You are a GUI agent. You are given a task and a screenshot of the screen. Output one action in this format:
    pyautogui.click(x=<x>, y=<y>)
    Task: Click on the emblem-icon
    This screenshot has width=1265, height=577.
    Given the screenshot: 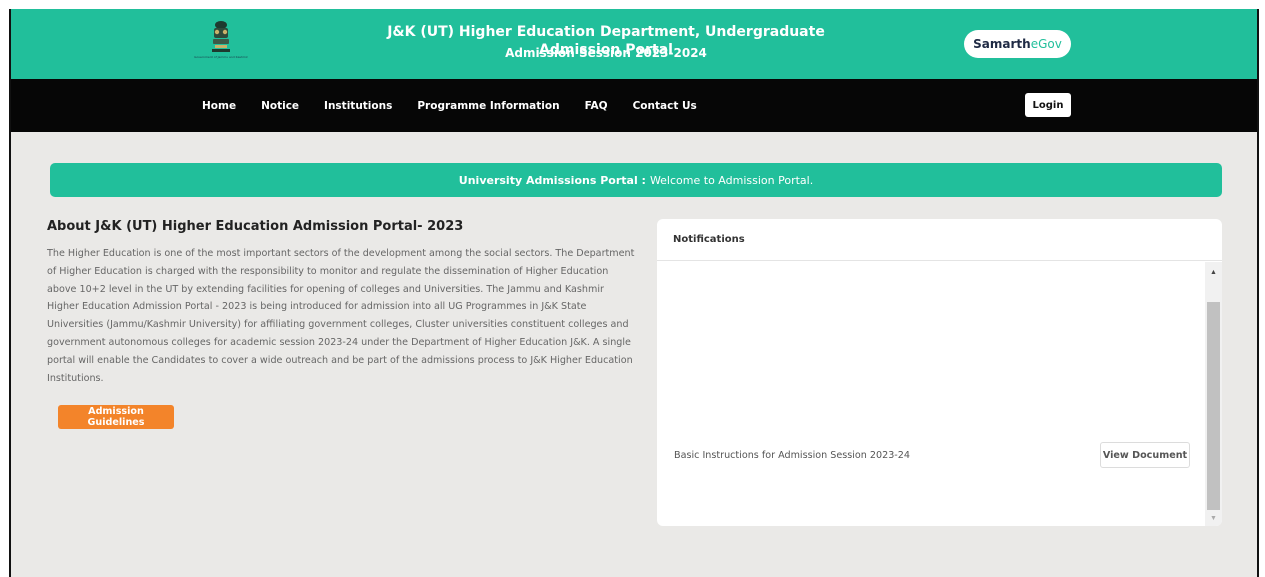 What is the action you would take?
    pyautogui.click(x=221, y=36)
    